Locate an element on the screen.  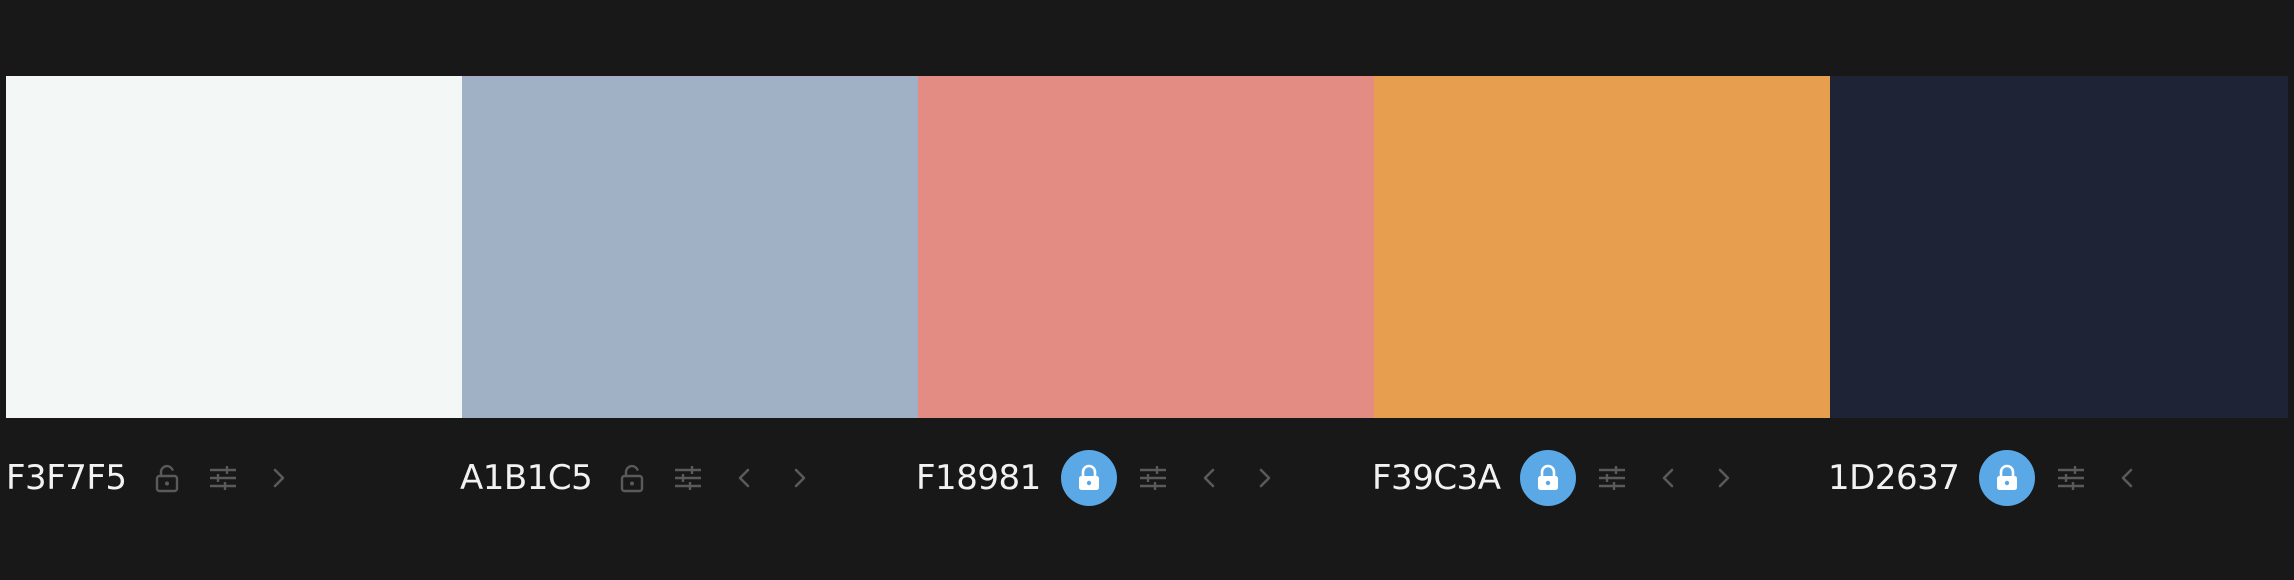
swatch-controls-row: F3F7F5 A1B1C5 F18981 F39C3A 1D2637 is located at coordinates (1147, 478).